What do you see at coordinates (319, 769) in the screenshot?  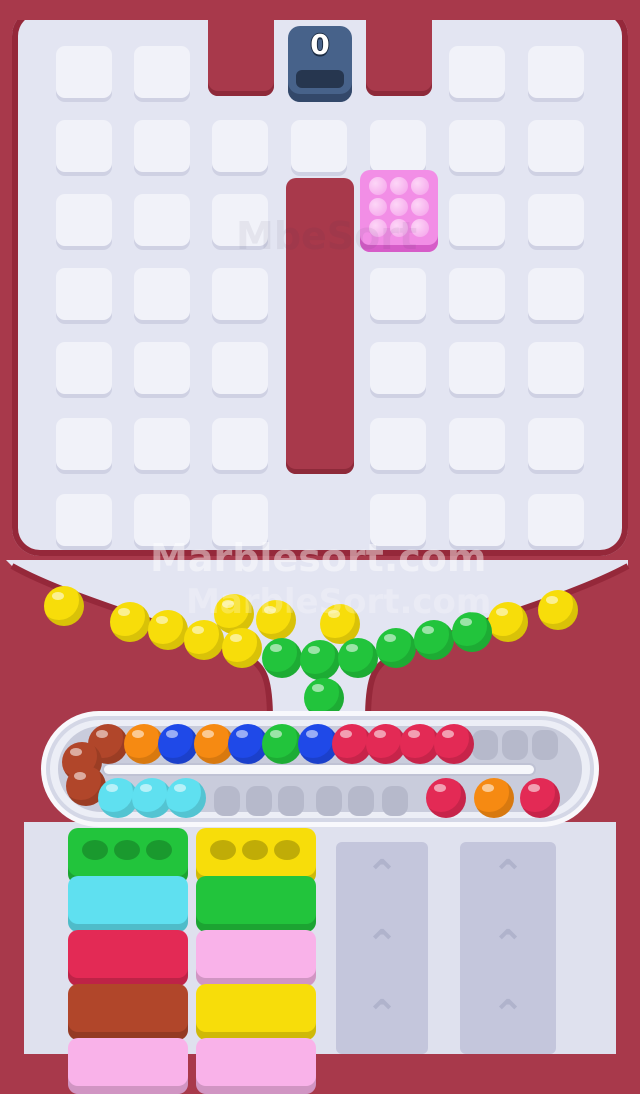 I see `conveyor-divider` at bounding box center [319, 769].